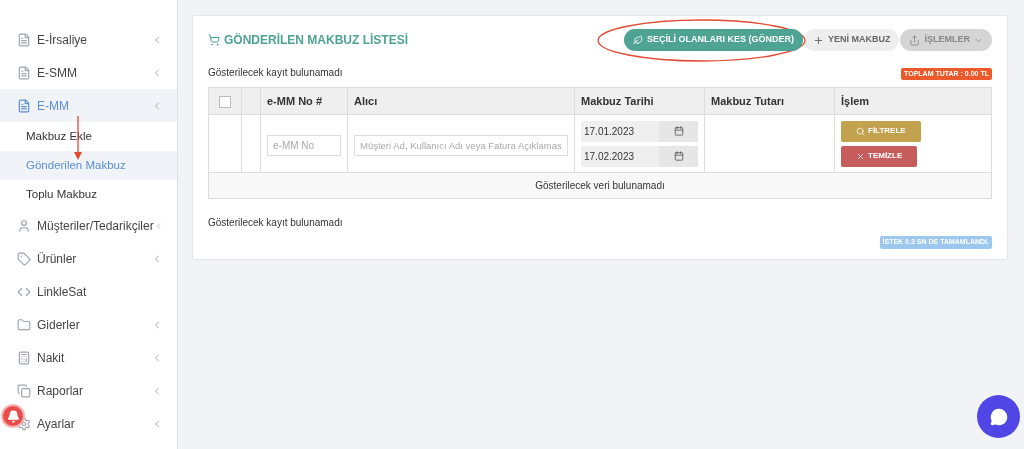 The image size is (1024, 449). Describe the element at coordinates (88, 357) in the screenshot. I see `sidebar-item: Nakit` at that location.